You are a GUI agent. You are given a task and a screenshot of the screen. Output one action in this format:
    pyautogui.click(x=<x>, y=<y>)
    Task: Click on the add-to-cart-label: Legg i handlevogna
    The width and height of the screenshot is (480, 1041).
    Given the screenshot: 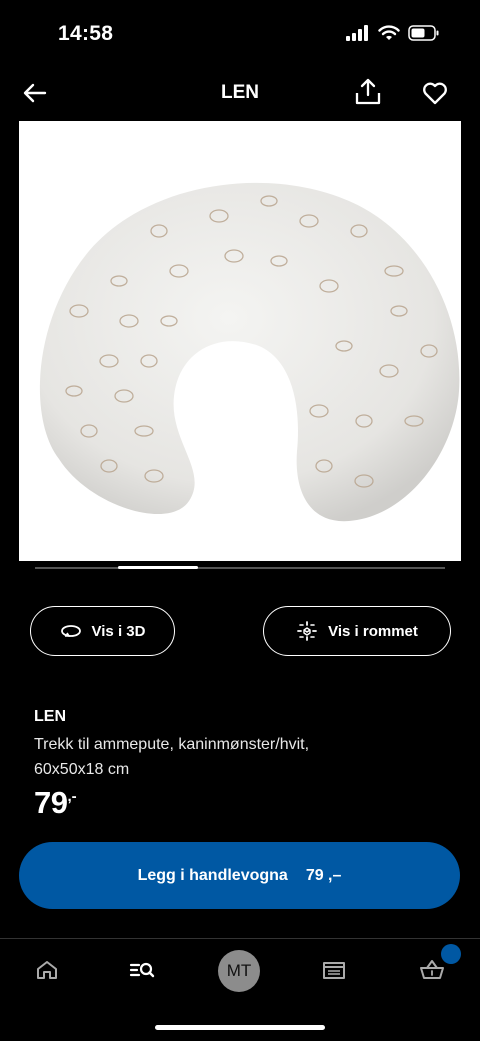 What is the action you would take?
    pyautogui.click(x=212, y=875)
    